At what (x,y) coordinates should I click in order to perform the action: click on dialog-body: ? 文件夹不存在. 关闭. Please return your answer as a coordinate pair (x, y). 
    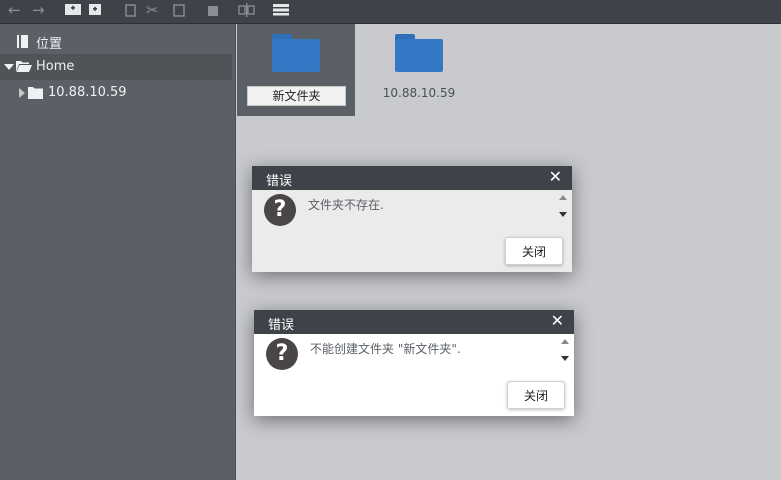
    Looking at the image, I should click on (412, 231).